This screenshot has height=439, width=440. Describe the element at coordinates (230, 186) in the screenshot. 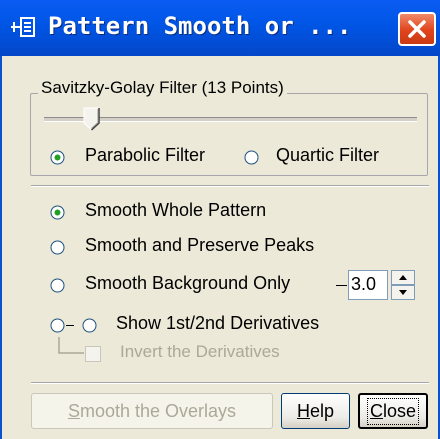

I see `section-divider` at that location.